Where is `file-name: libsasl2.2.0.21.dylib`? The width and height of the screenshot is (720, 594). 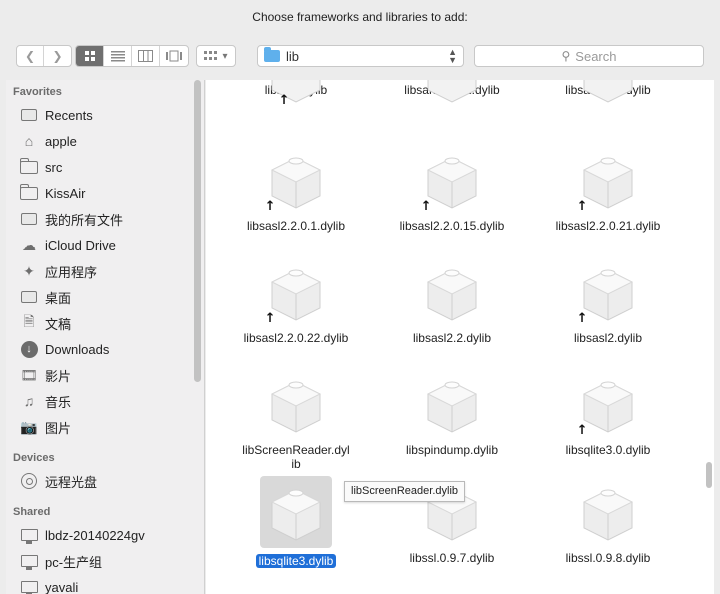 file-name: libsasl2.2.0.21.dylib is located at coordinates (608, 226).